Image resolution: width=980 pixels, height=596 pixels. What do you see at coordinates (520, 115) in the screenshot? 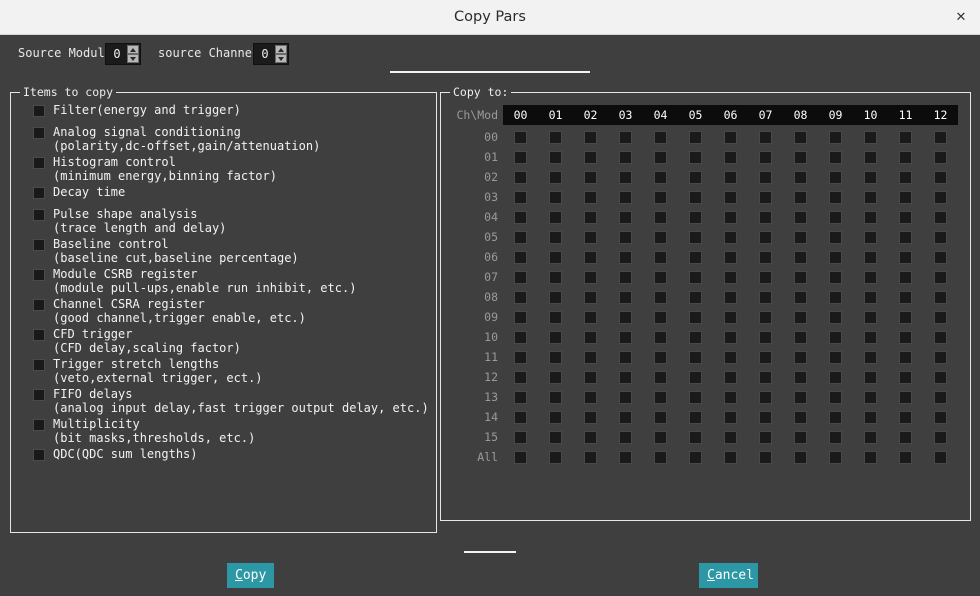
I see `grid-column-header: 00` at bounding box center [520, 115].